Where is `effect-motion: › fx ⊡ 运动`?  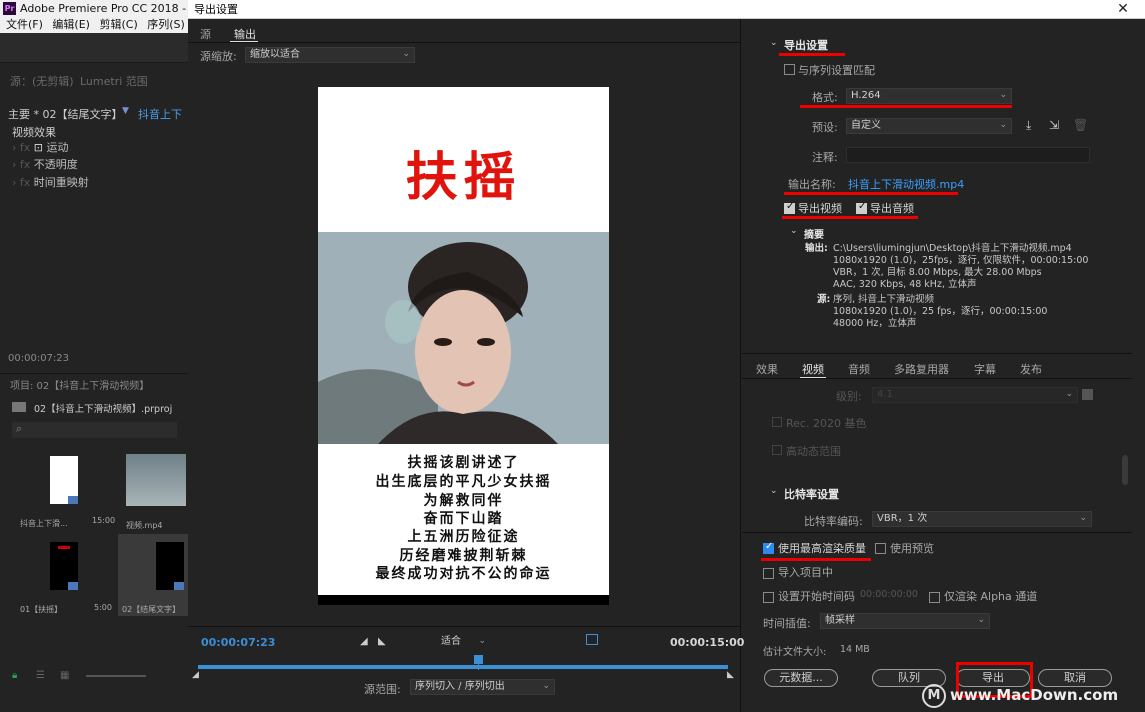
effect-motion: › fx ⊡ 运动 is located at coordinates (40, 147).